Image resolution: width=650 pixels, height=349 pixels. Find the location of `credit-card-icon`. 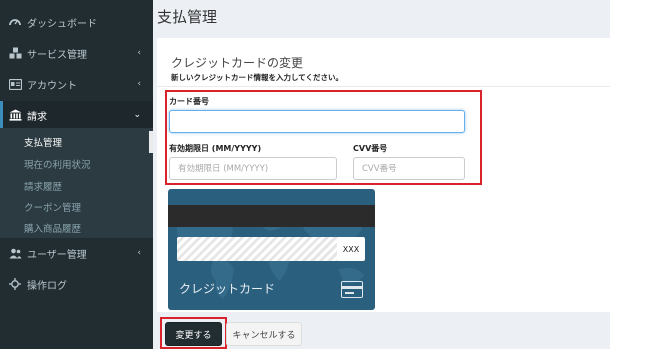

credit-card-icon is located at coordinates (352, 289).